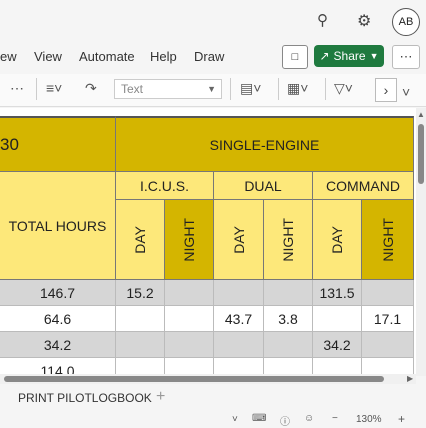  I want to click on zoom-in-icon: +, so click(401, 419).